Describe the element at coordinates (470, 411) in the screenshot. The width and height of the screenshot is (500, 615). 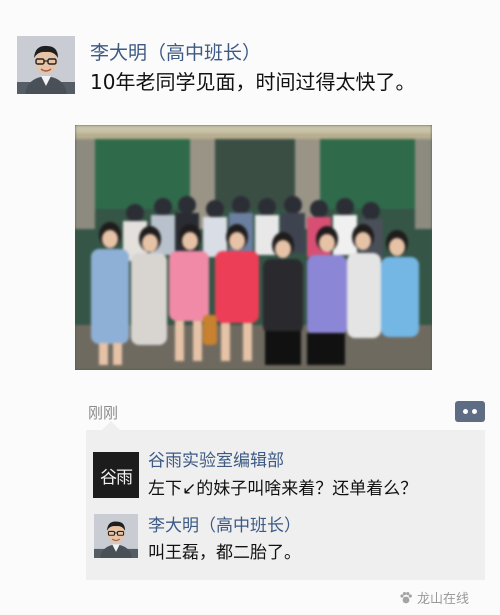
I see `more-dots-icon` at that location.